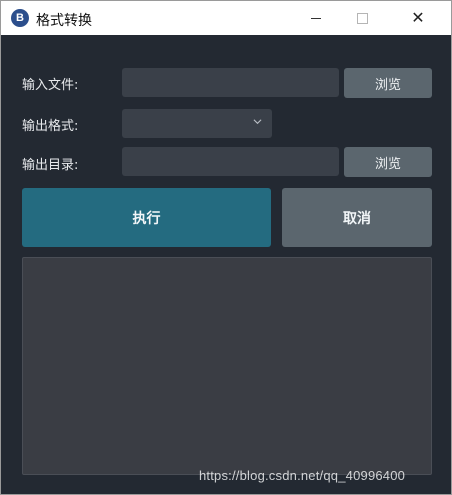 The width and height of the screenshot is (452, 495). Describe the element at coordinates (197, 123) in the screenshot. I see `output-format-select` at that location.